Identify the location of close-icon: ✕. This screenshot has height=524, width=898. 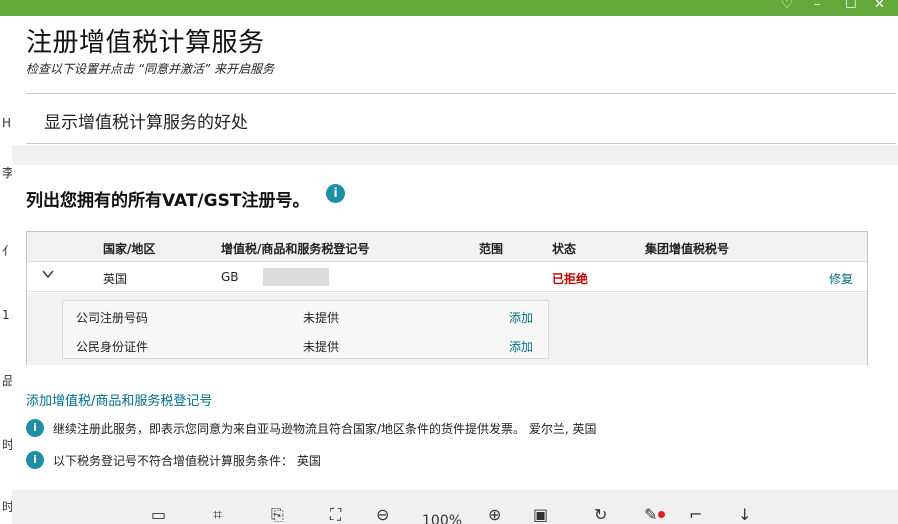
(879, 6).